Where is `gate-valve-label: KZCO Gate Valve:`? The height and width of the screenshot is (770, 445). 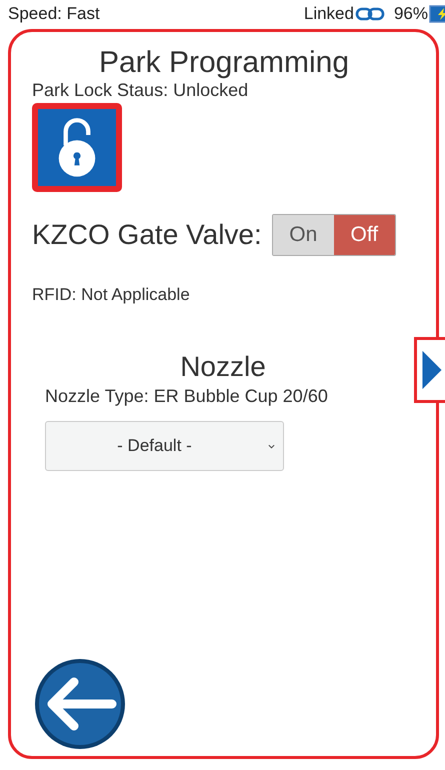 gate-valve-label: KZCO Gate Valve: is located at coordinates (147, 235).